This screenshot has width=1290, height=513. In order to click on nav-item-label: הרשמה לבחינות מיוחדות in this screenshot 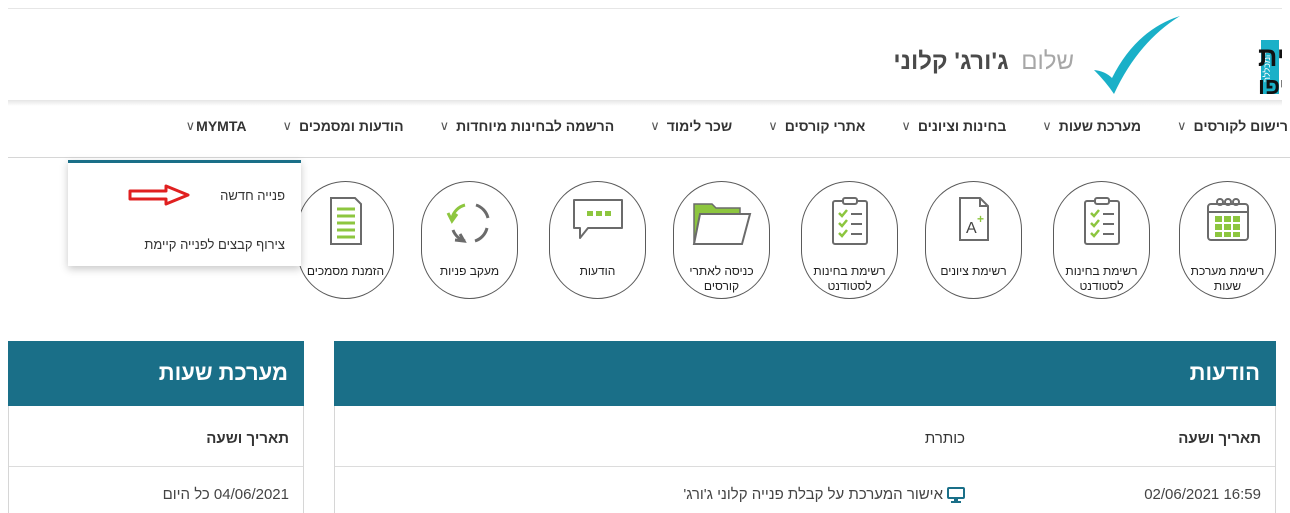, I will do `click(535, 126)`.